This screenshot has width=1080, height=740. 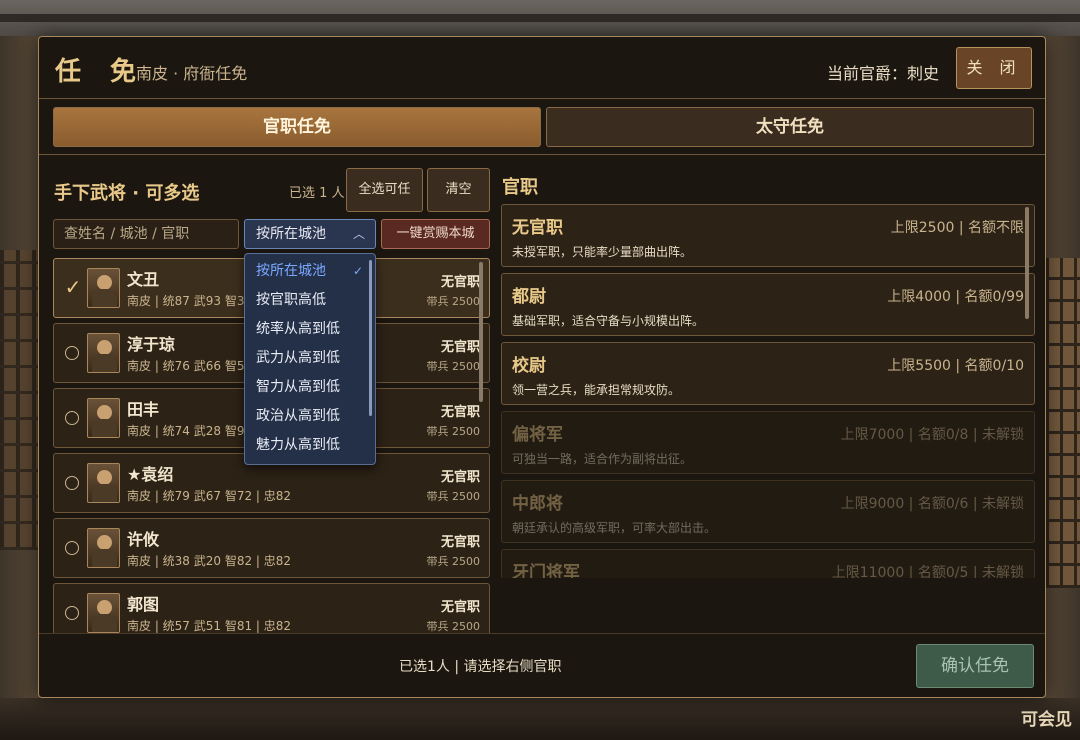 I want to click on selected-count: 已选 1 人, so click(x=317, y=193).